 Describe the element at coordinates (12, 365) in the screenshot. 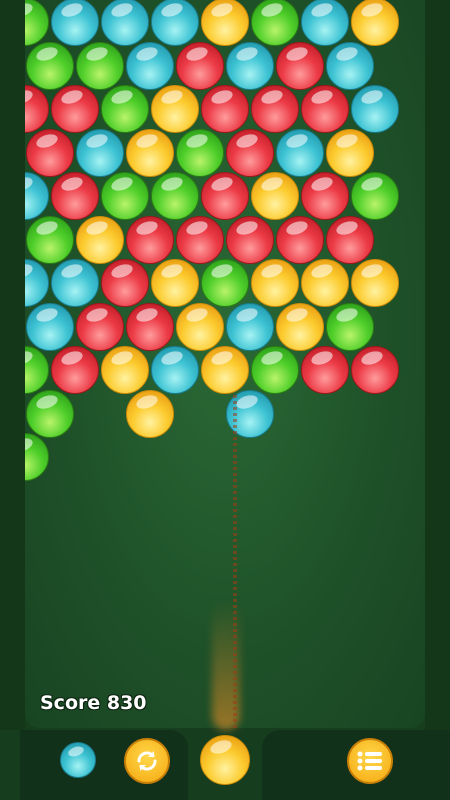

I see `left-border` at that location.